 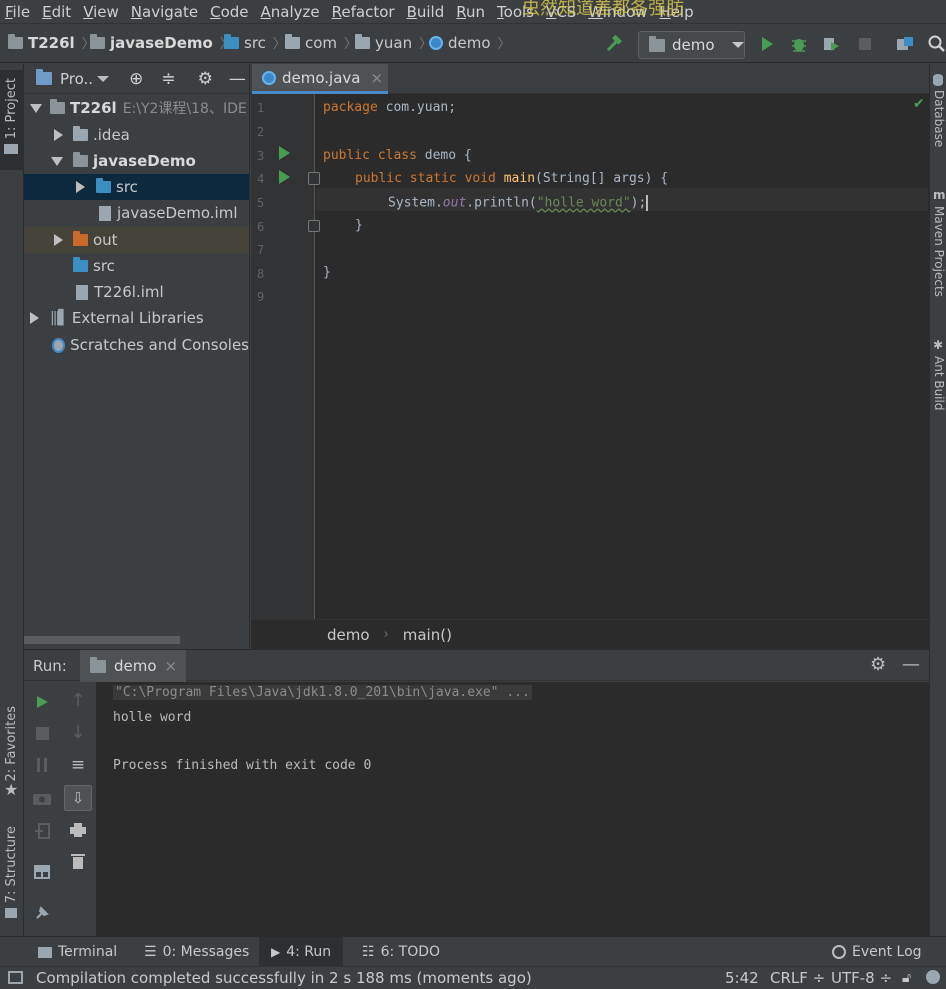 What do you see at coordinates (18, 12) in the screenshot?
I see `menu-file: File` at bounding box center [18, 12].